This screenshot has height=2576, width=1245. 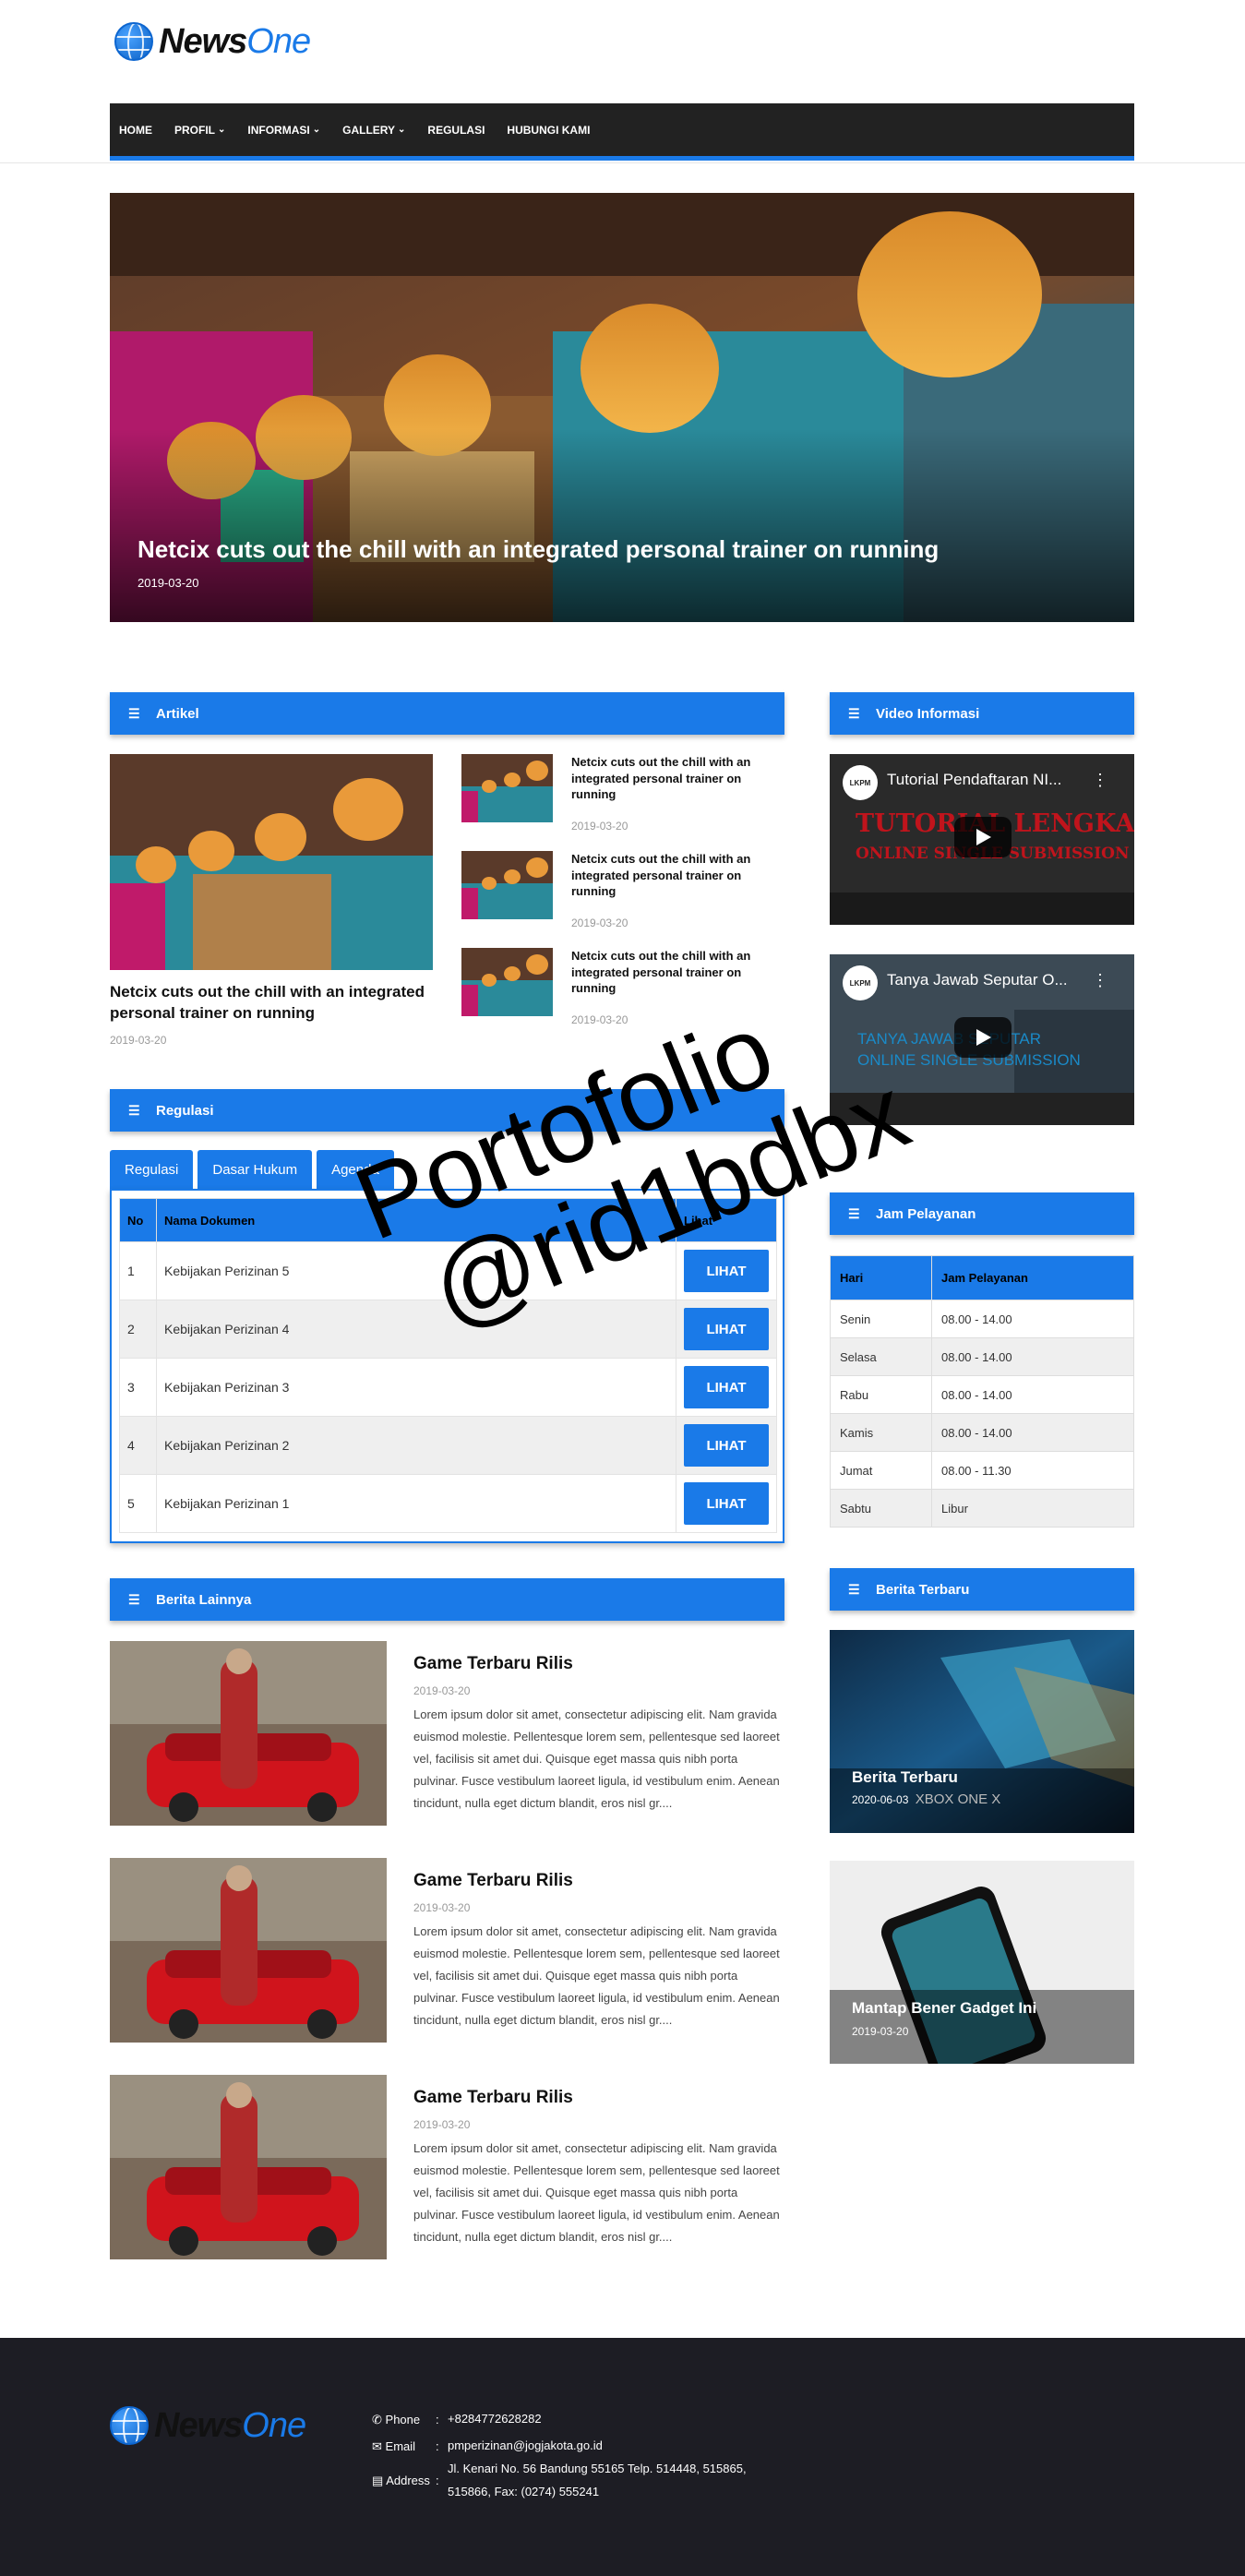 I want to click on document-name: Kebijakan Perizinan 2, so click(x=416, y=1446).